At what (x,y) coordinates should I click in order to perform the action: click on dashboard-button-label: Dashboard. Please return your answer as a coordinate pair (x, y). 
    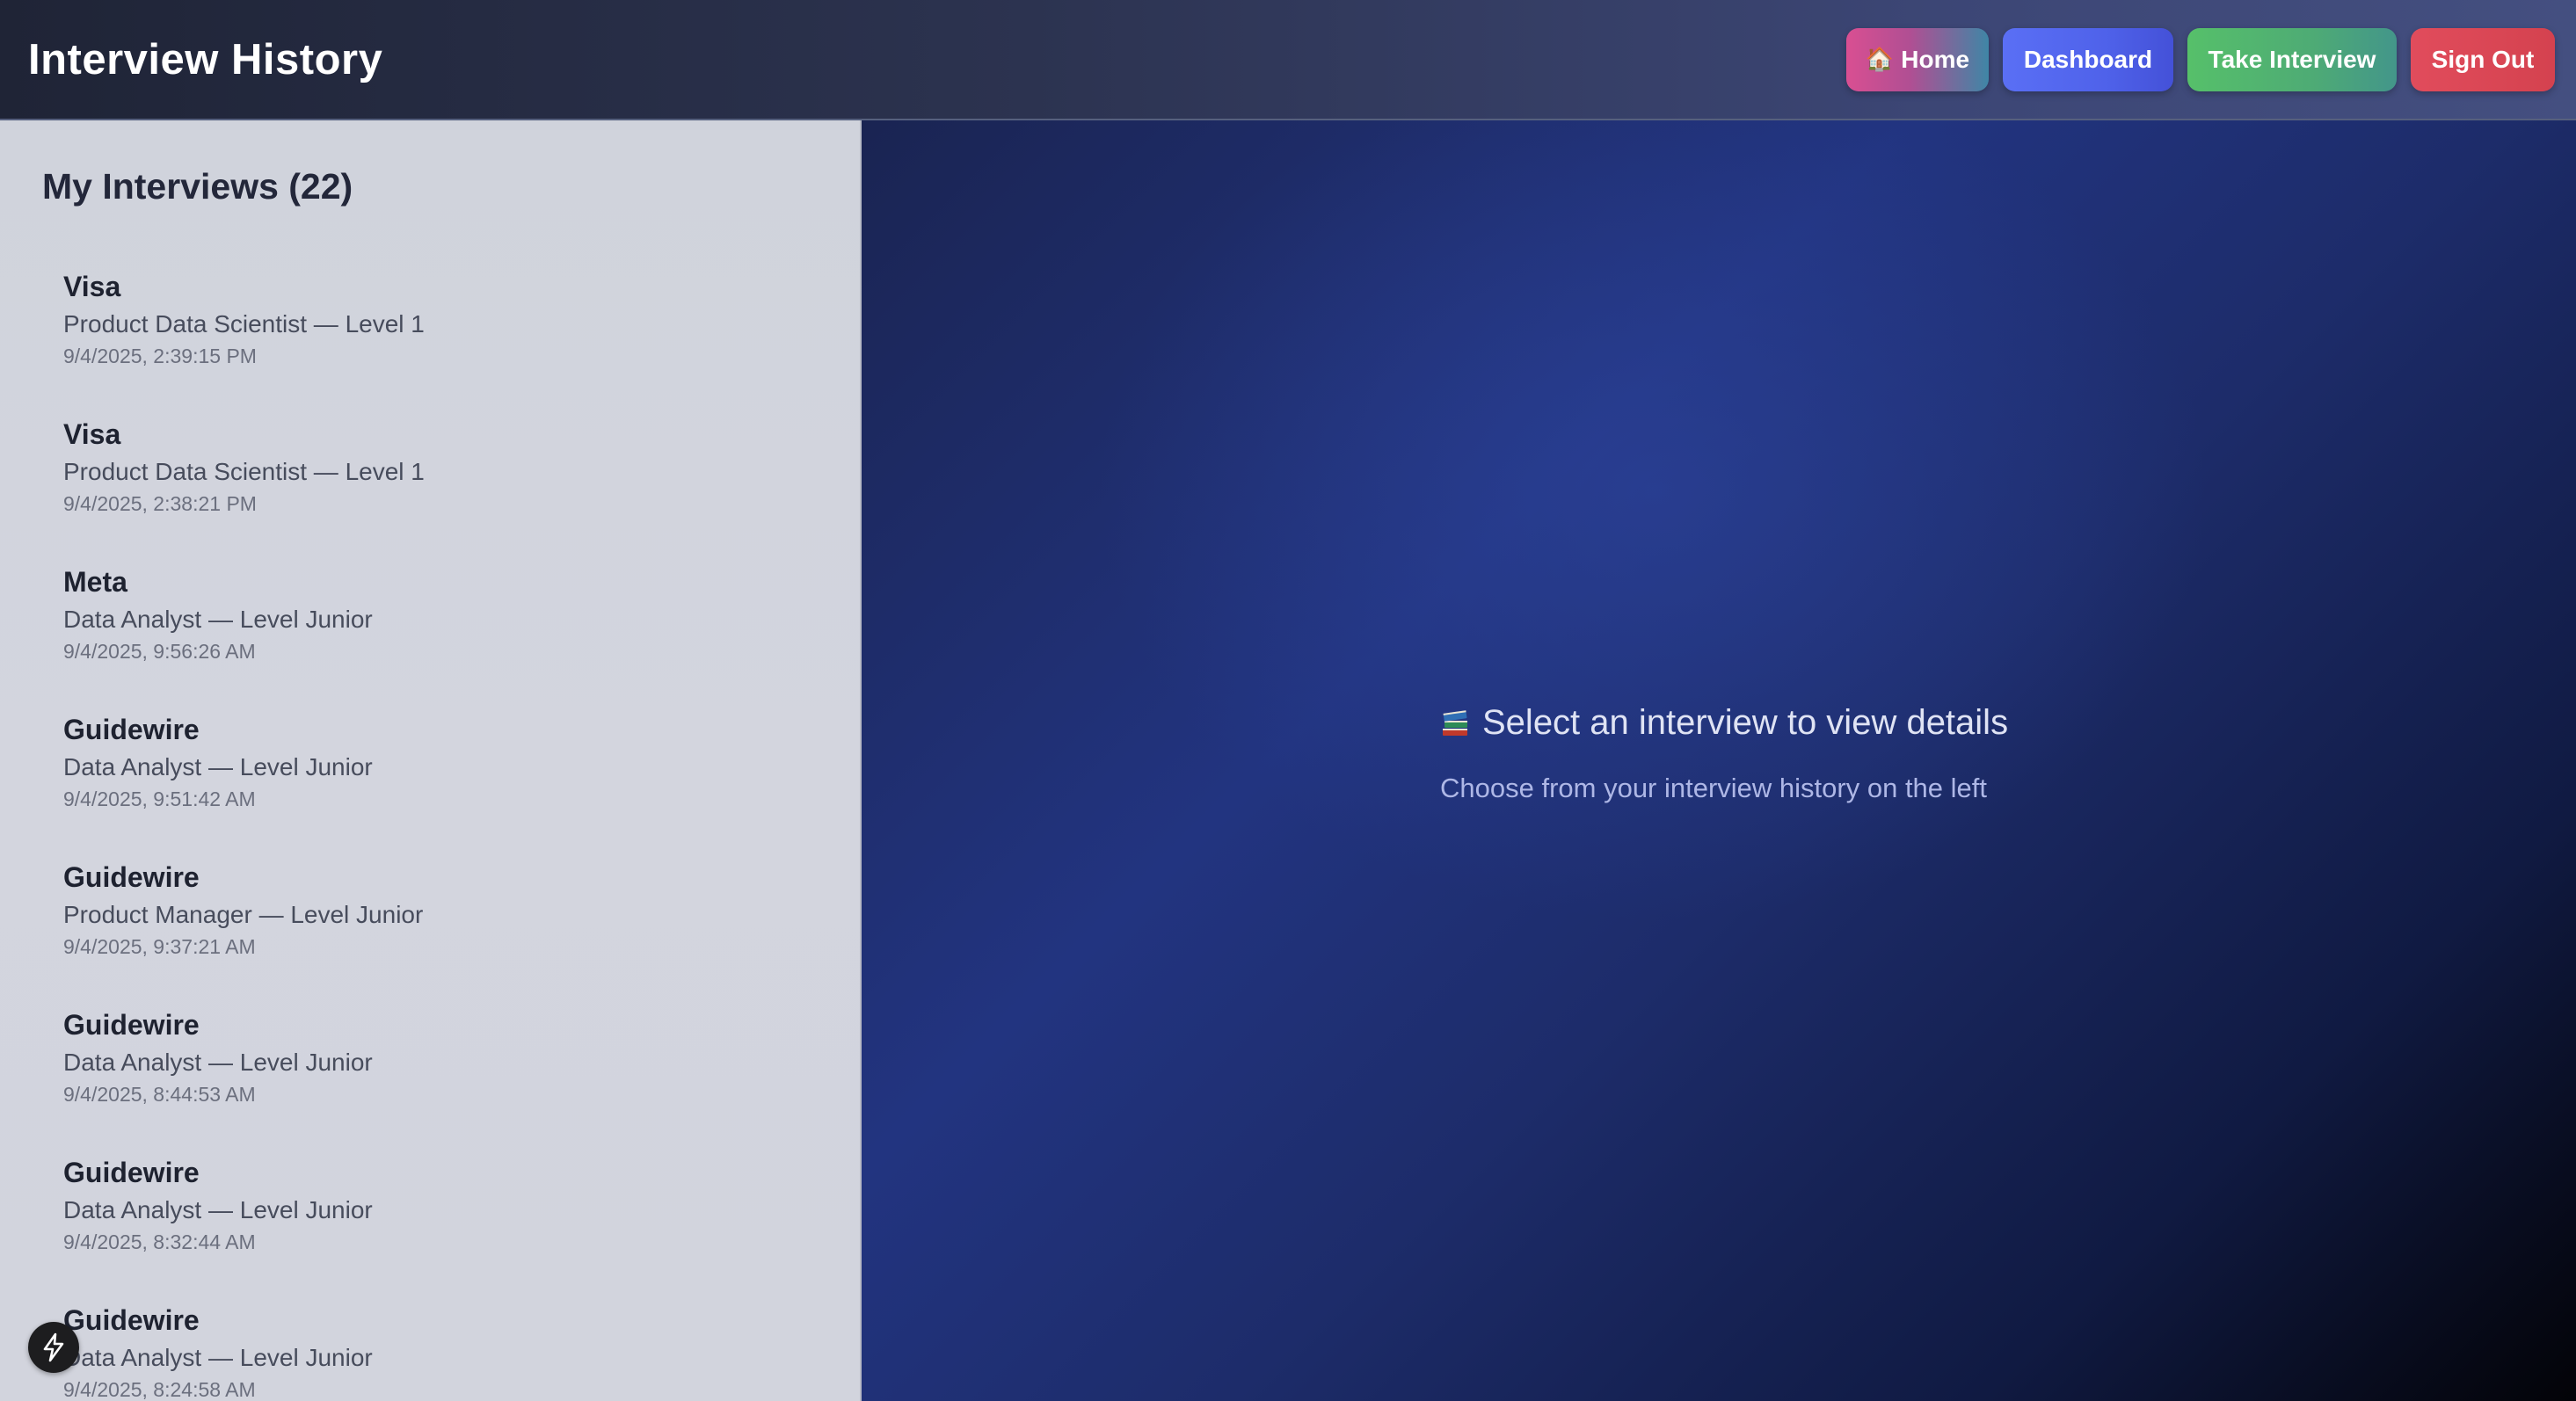
    Looking at the image, I should click on (2088, 59).